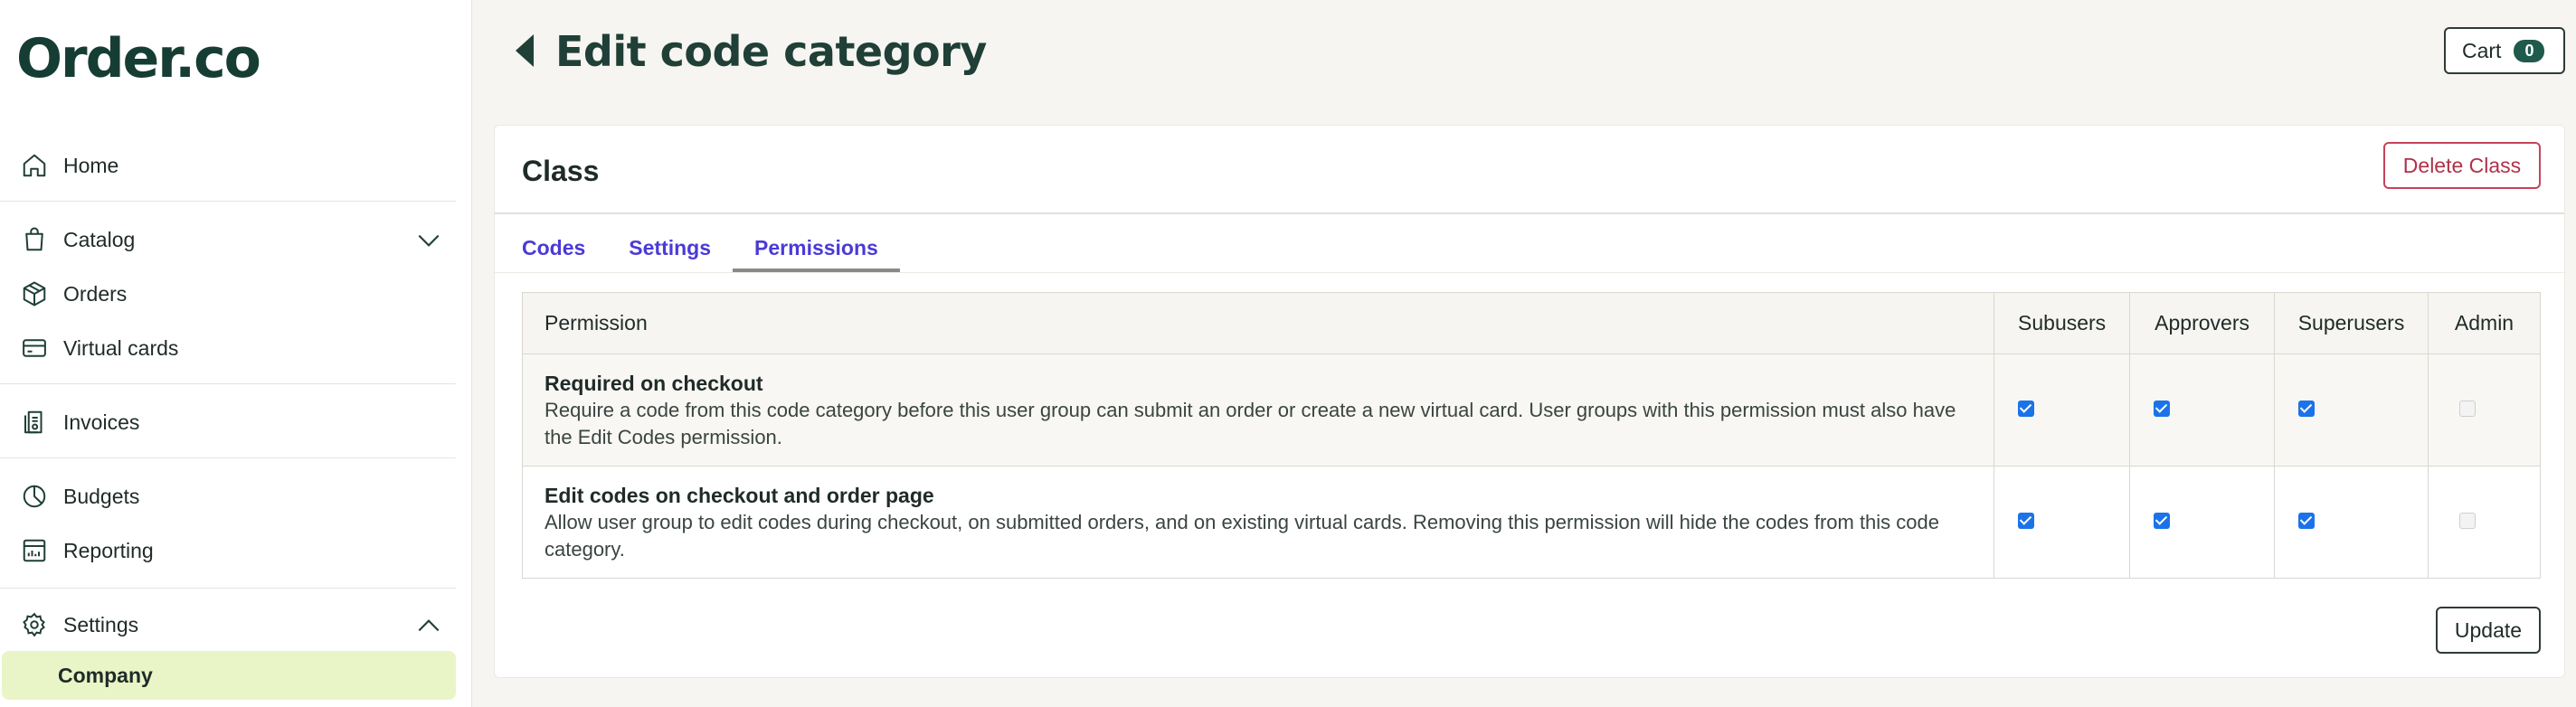  What do you see at coordinates (553, 252) in the screenshot?
I see `tab-codes: Codes` at bounding box center [553, 252].